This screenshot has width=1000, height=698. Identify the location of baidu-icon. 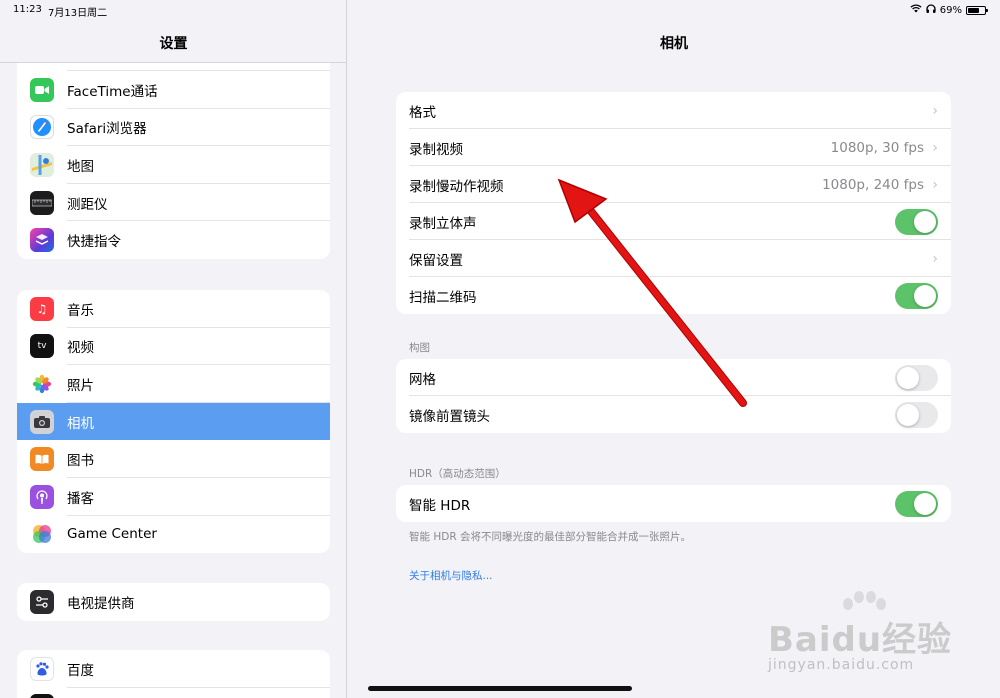
(42, 668).